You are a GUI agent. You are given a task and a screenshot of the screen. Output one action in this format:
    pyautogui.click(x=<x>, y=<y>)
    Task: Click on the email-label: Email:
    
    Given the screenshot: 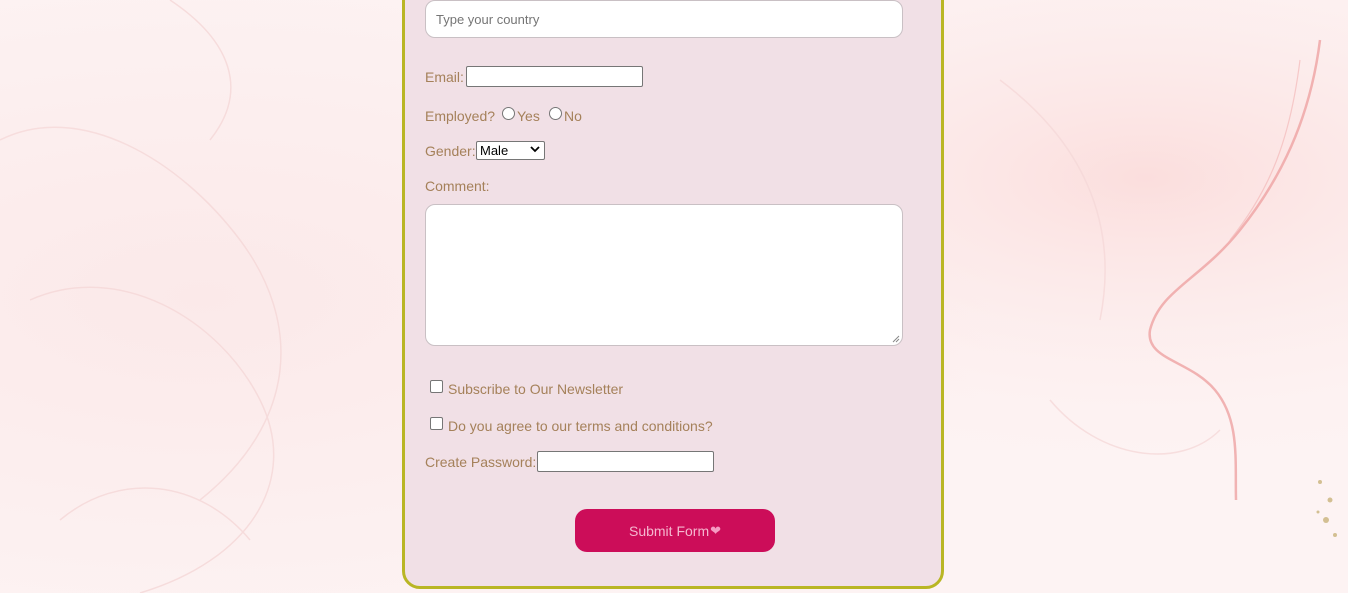 What is the action you would take?
    pyautogui.click(x=444, y=77)
    